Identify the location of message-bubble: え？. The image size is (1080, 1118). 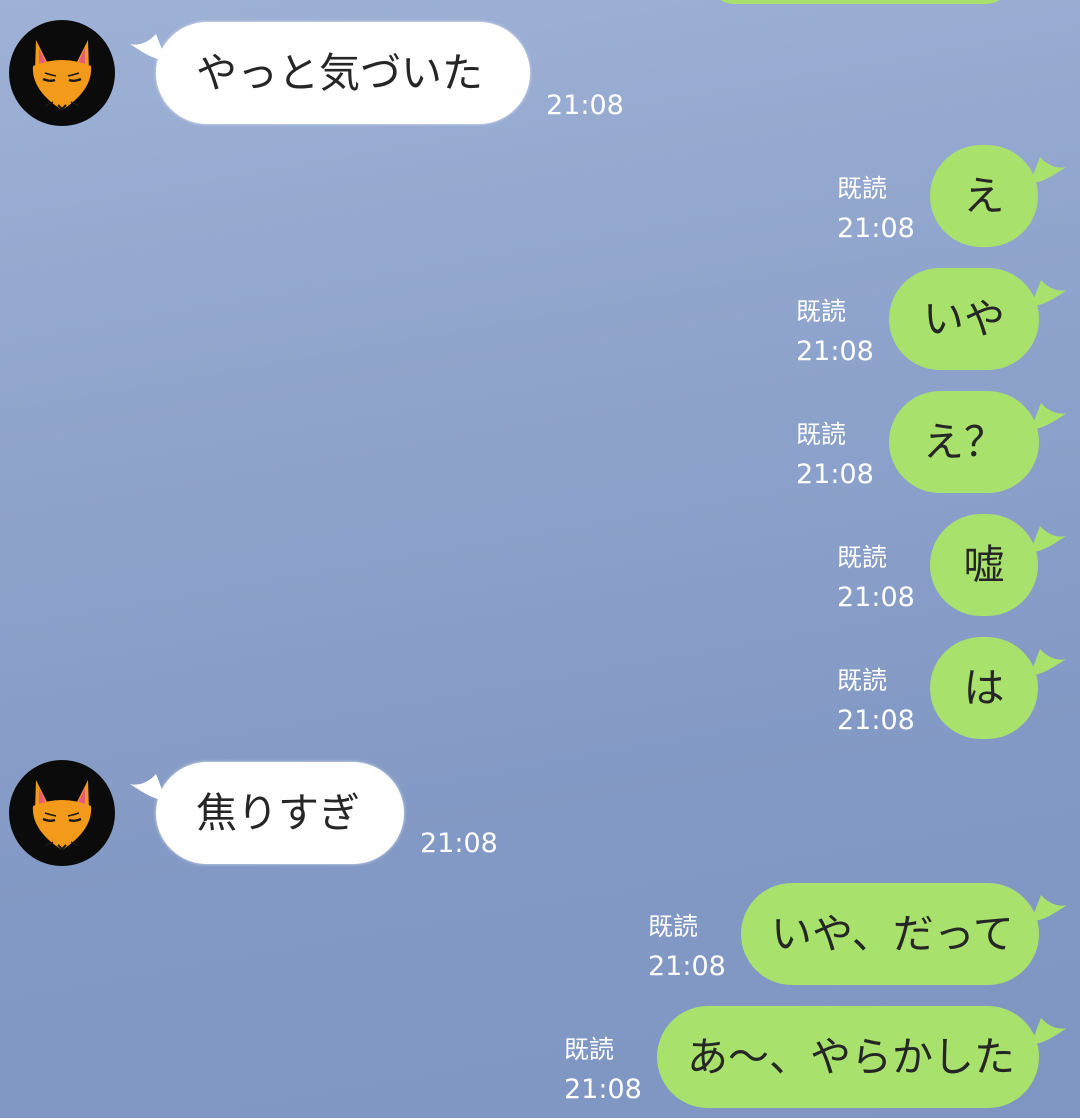
(978, 442).